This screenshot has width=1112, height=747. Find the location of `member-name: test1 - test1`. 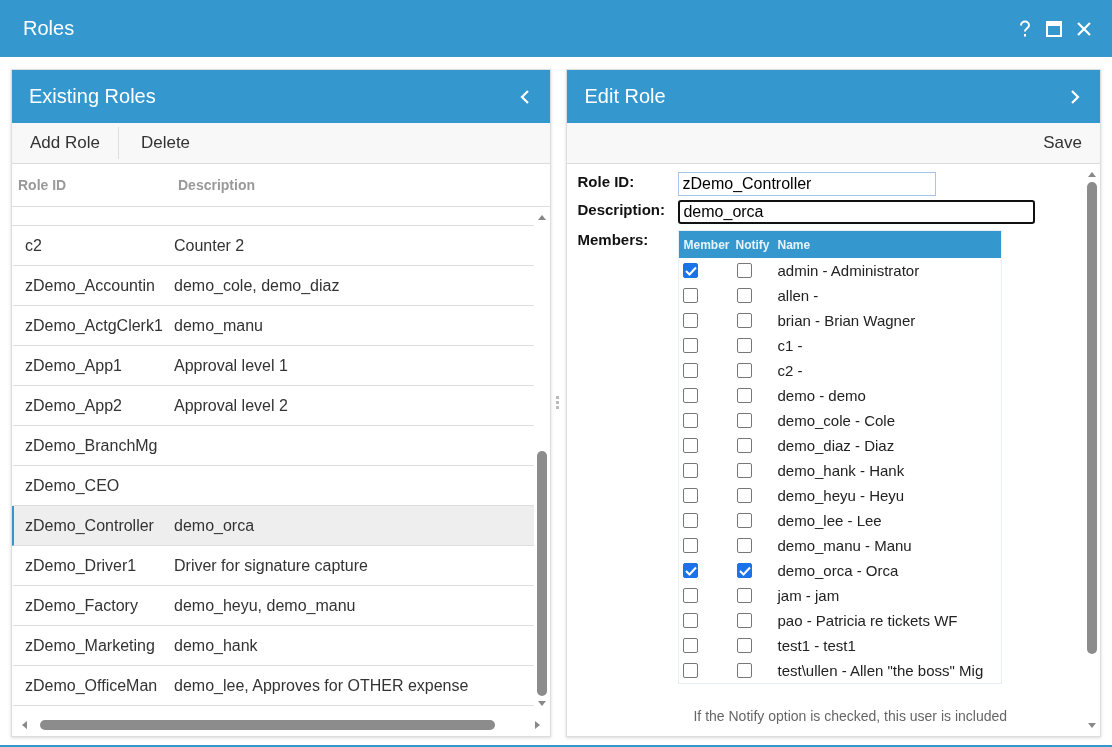

member-name: test1 - test1 is located at coordinates (816, 645).